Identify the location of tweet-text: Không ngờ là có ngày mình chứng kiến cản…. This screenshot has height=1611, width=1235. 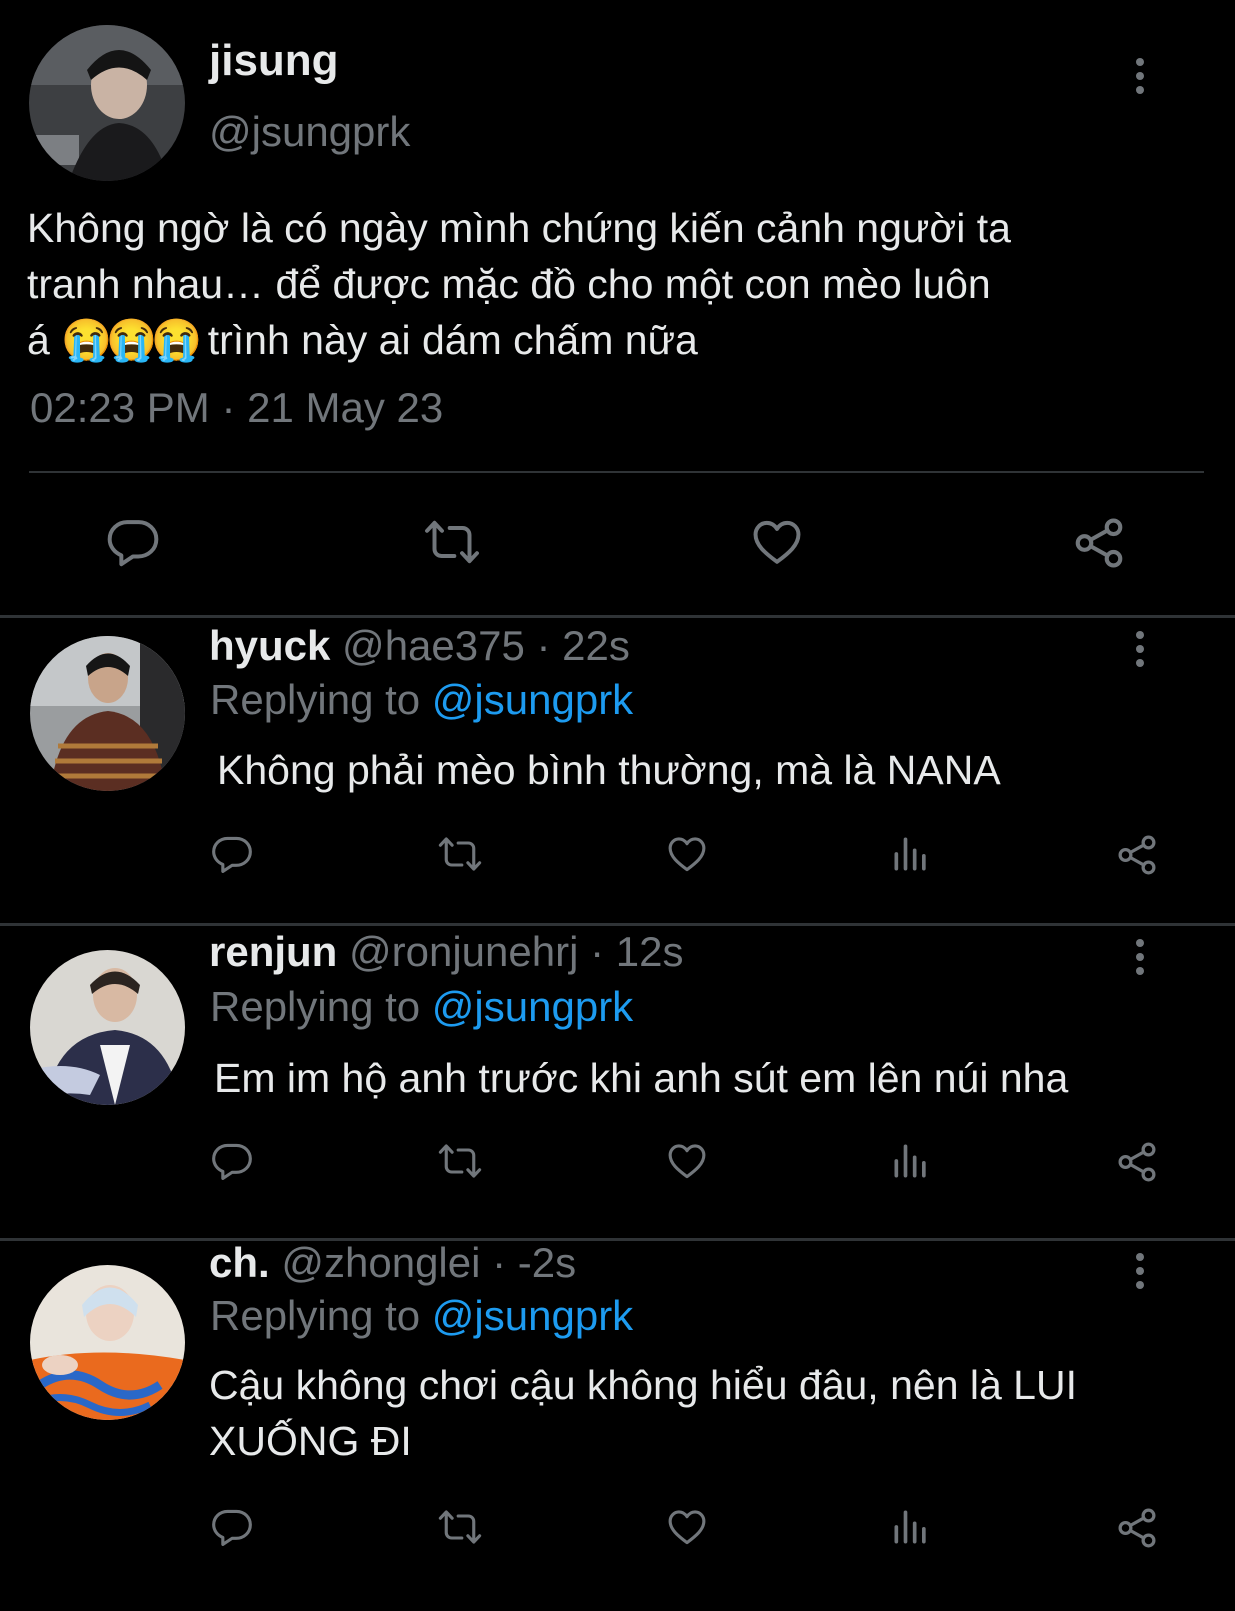
(602, 284).